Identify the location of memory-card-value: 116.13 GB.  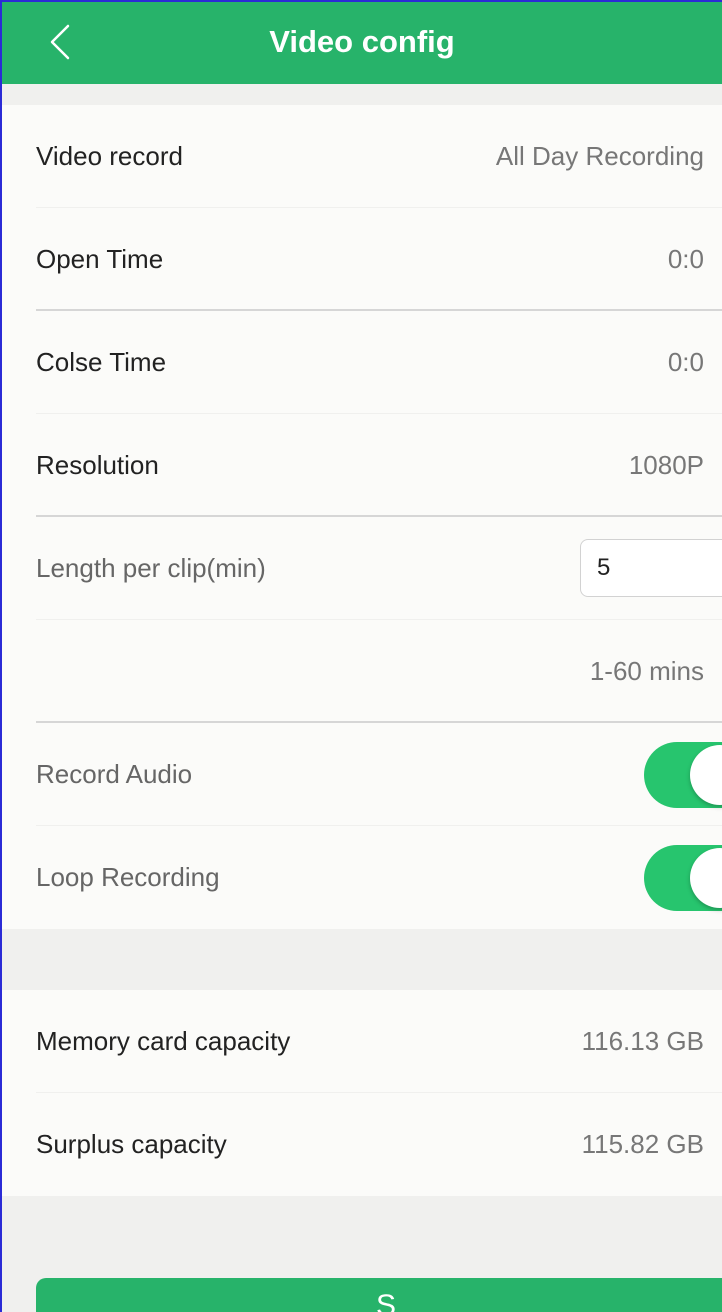
(642, 1041).